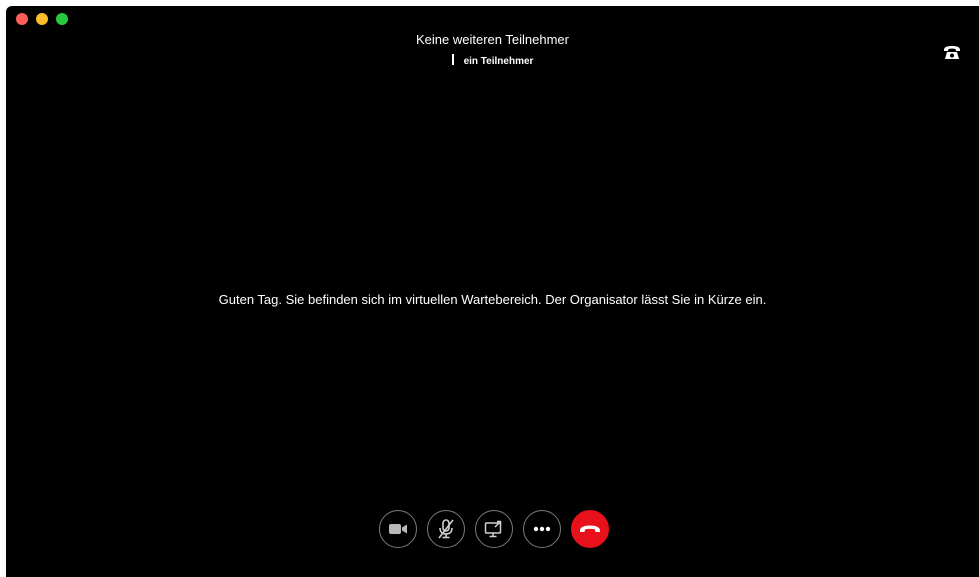  I want to click on hang-up-icon, so click(590, 528).